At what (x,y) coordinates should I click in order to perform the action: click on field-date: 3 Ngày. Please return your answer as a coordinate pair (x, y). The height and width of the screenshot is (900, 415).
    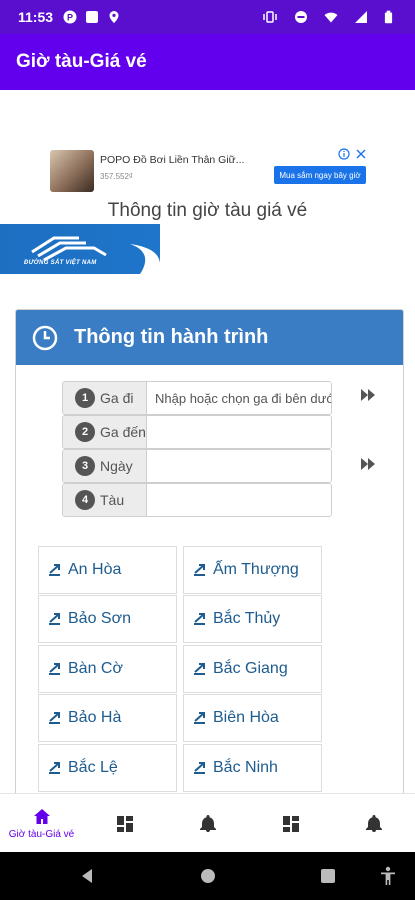
    Looking at the image, I should click on (197, 466).